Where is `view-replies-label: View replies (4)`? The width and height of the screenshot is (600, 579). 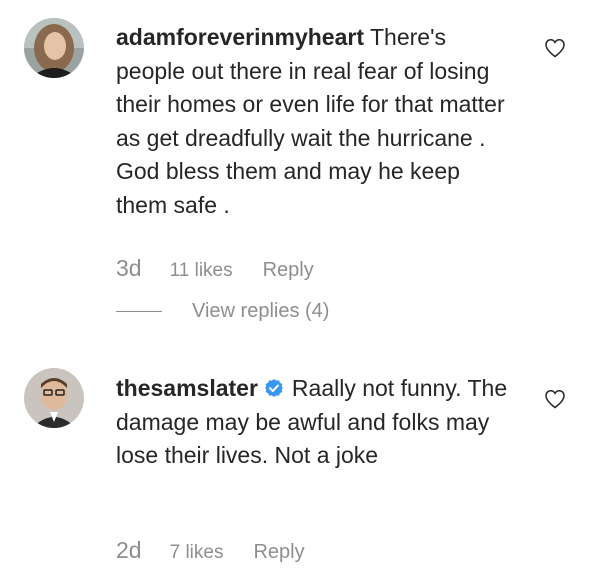
view-replies-label: View replies (4) is located at coordinates (261, 311).